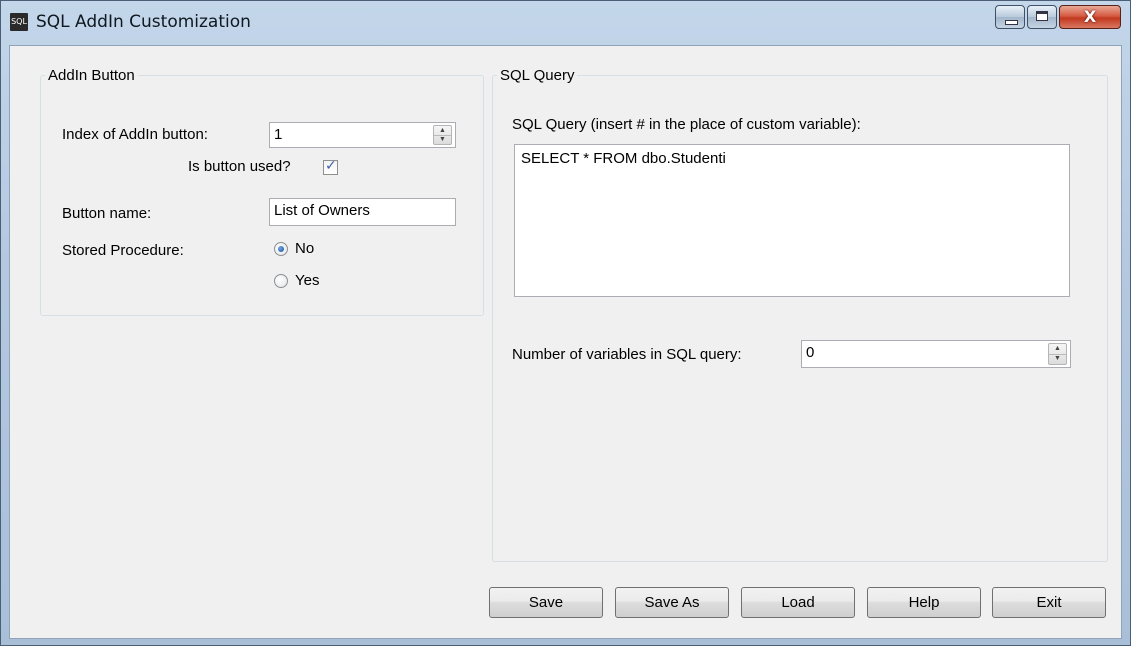 The width and height of the screenshot is (1131, 646). Describe the element at coordinates (798, 602) in the screenshot. I see `load-button: Load` at that location.